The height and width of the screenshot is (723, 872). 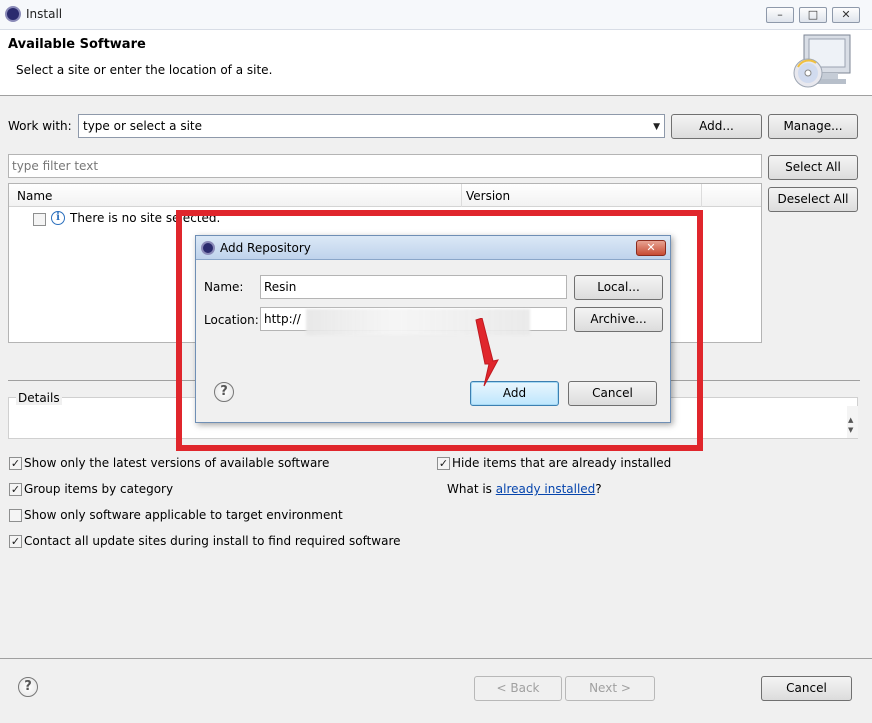 What do you see at coordinates (77, 44) in the screenshot?
I see `page-title: Available Software` at bounding box center [77, 44].